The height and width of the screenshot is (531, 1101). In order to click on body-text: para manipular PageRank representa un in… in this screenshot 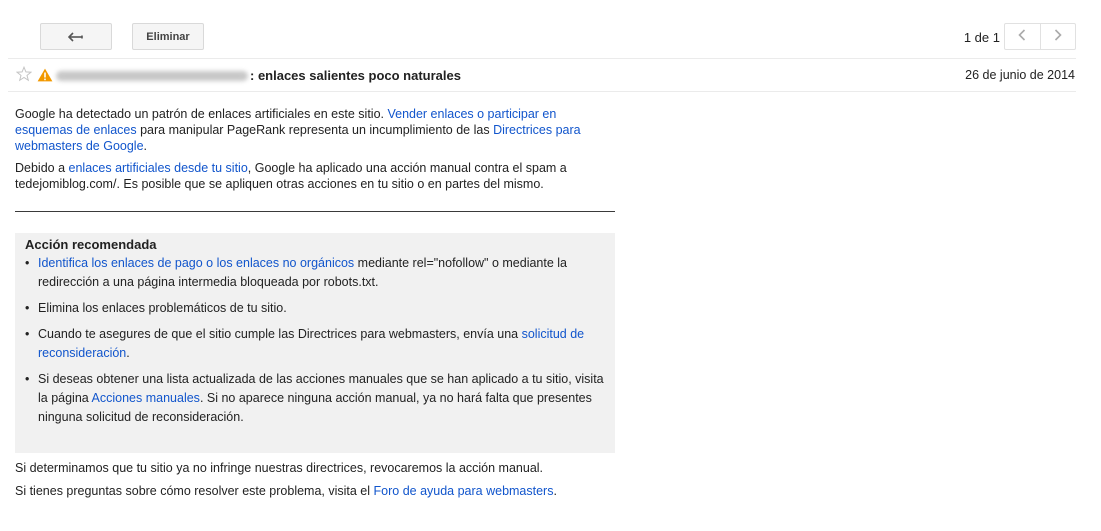, I will do `click(315, 130)`.